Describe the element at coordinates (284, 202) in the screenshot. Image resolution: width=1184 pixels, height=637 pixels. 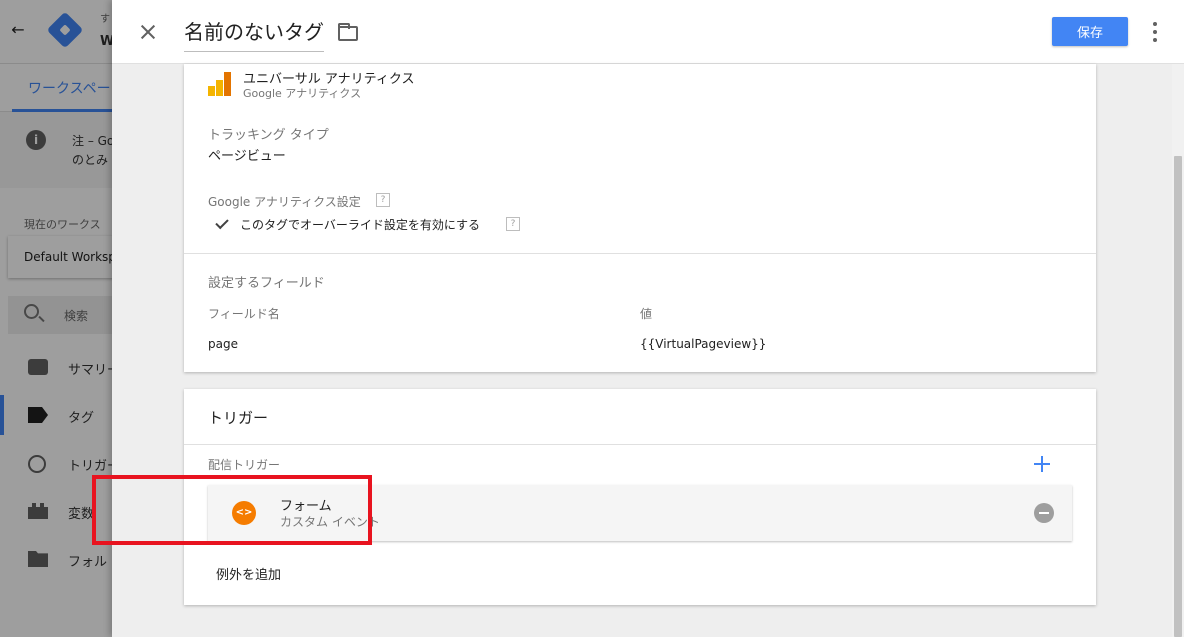
I see `ga-settings-label: Google アナリティクス設定` at that location.